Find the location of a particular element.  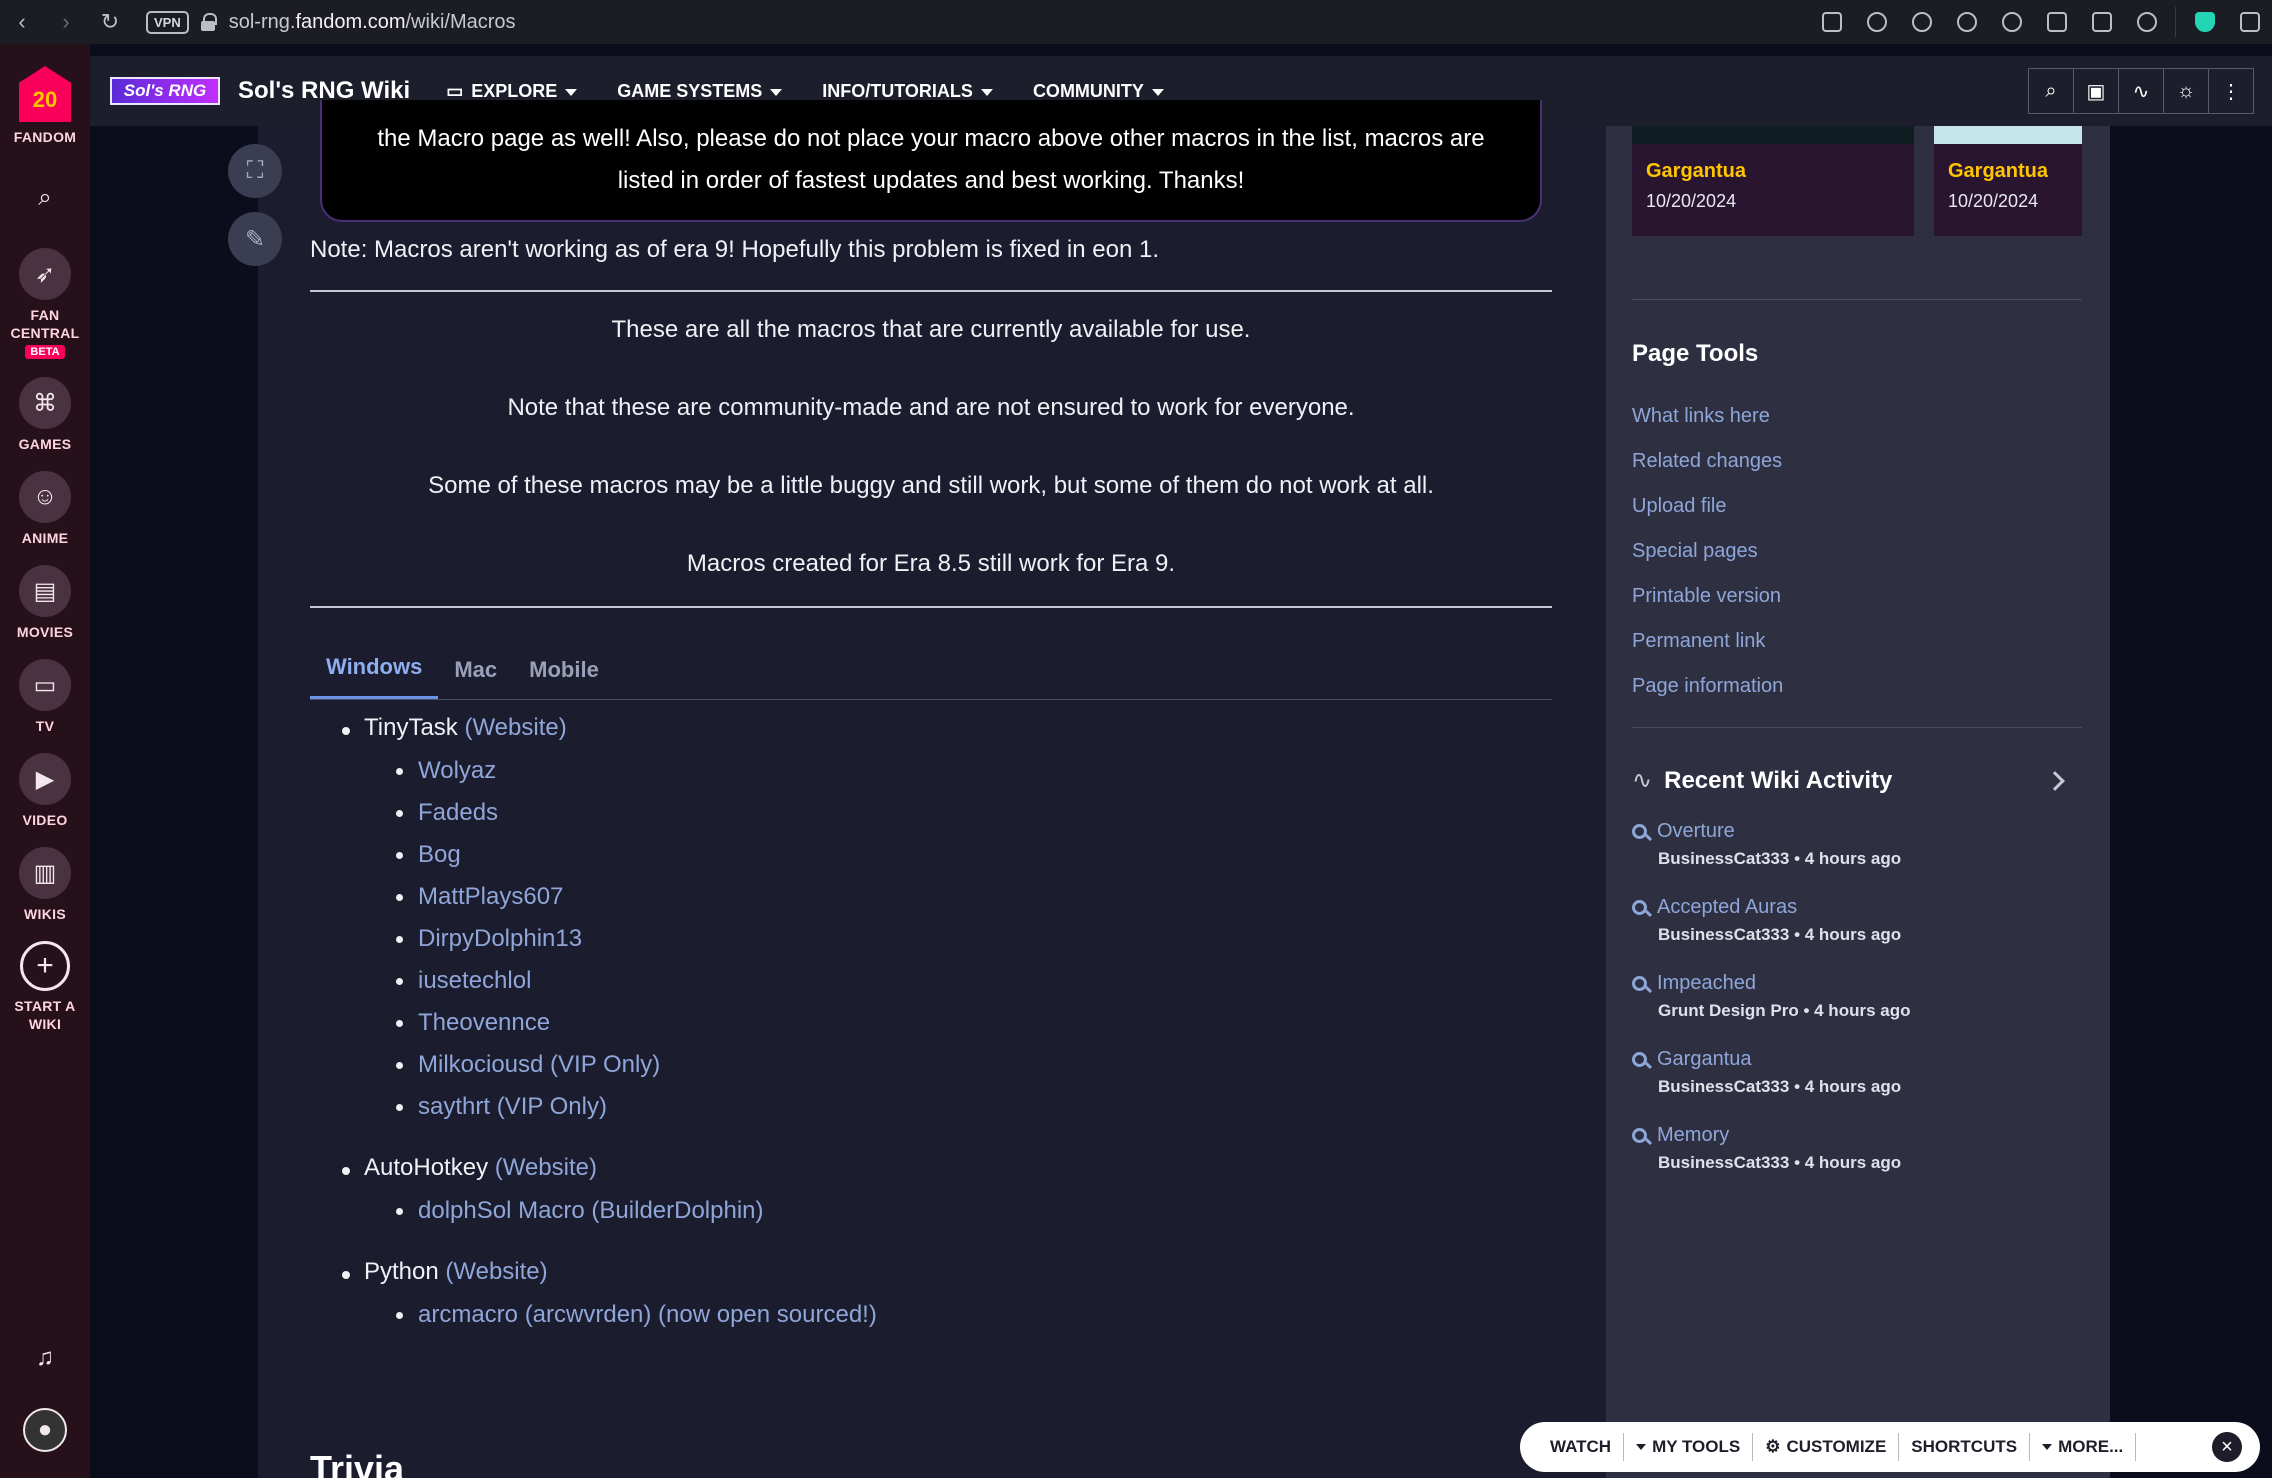

rail-anime: ☺ ANIME is located at coordinates (45, 509).